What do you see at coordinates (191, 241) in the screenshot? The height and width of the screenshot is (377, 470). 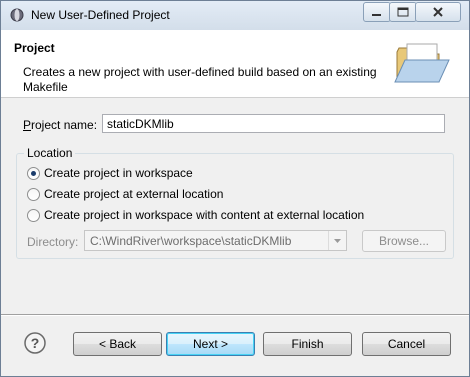 I see `directory-value: C:\WindRiver\workspace\staticDKMlib` at bounding box center [191, 241].